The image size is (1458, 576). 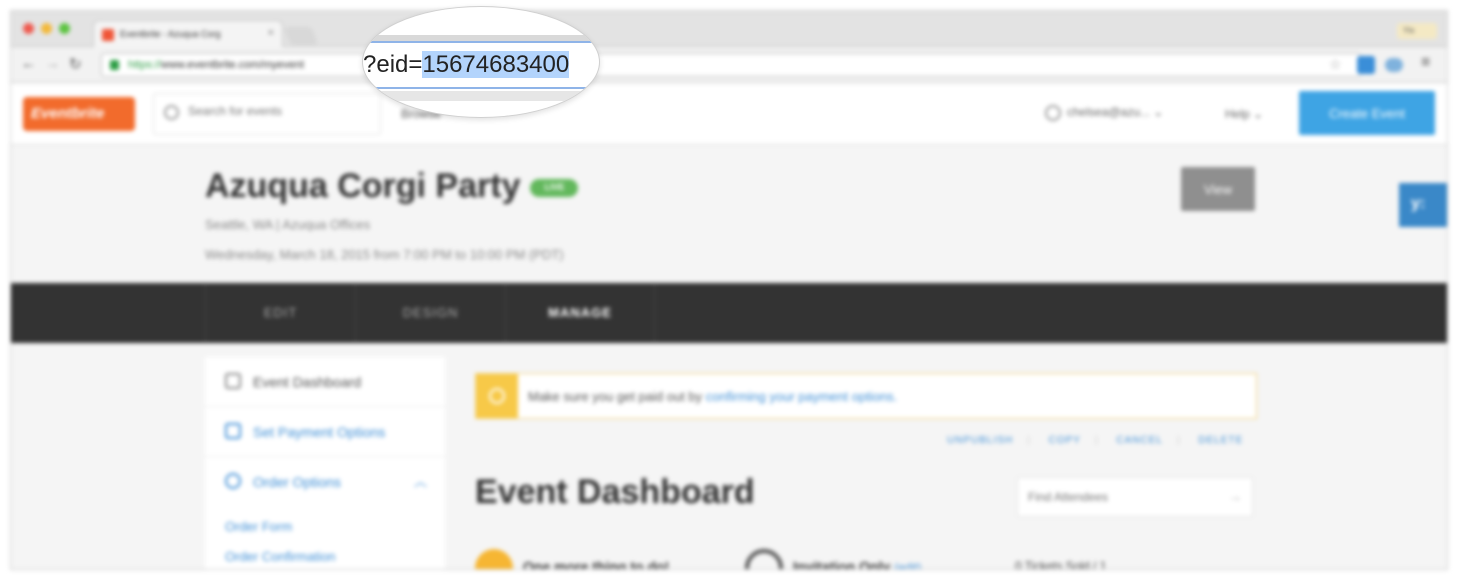 I want to click on todo-item: One more thing to do!, so click(x=572, y=559).